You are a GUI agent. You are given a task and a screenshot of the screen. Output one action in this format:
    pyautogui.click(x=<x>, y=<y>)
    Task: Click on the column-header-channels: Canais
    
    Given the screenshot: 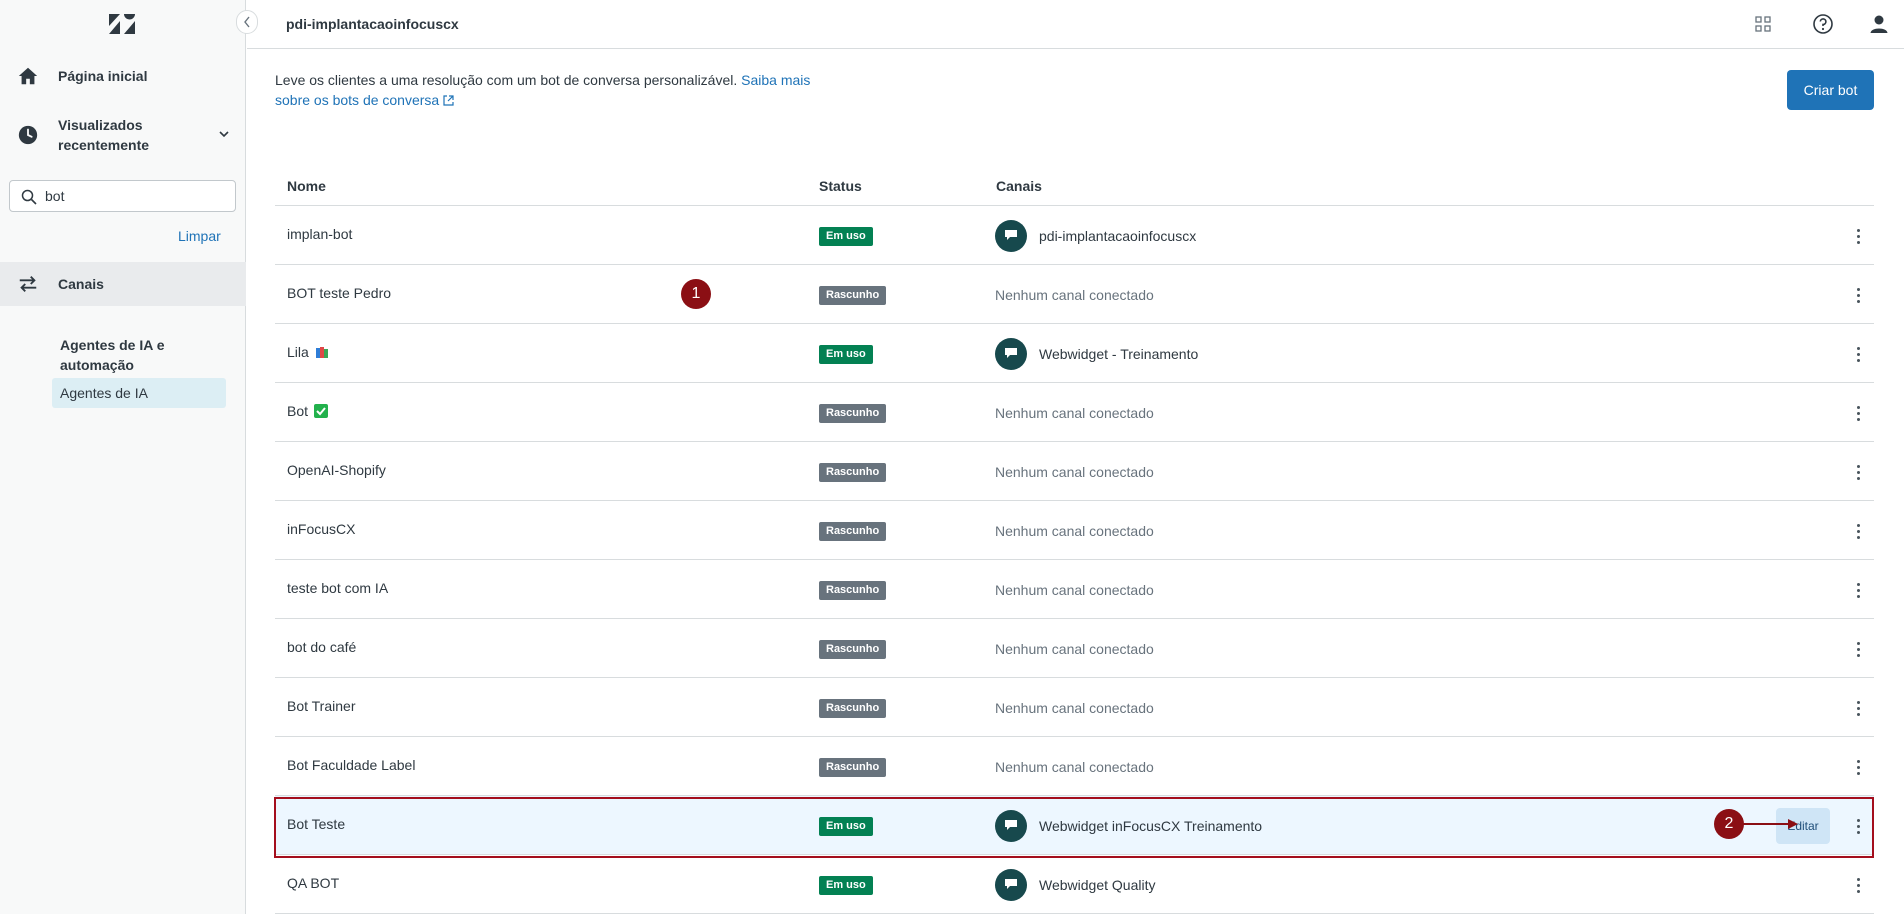 What is the action you would take?
    pyautogui.click(x=1019, y=186)
    